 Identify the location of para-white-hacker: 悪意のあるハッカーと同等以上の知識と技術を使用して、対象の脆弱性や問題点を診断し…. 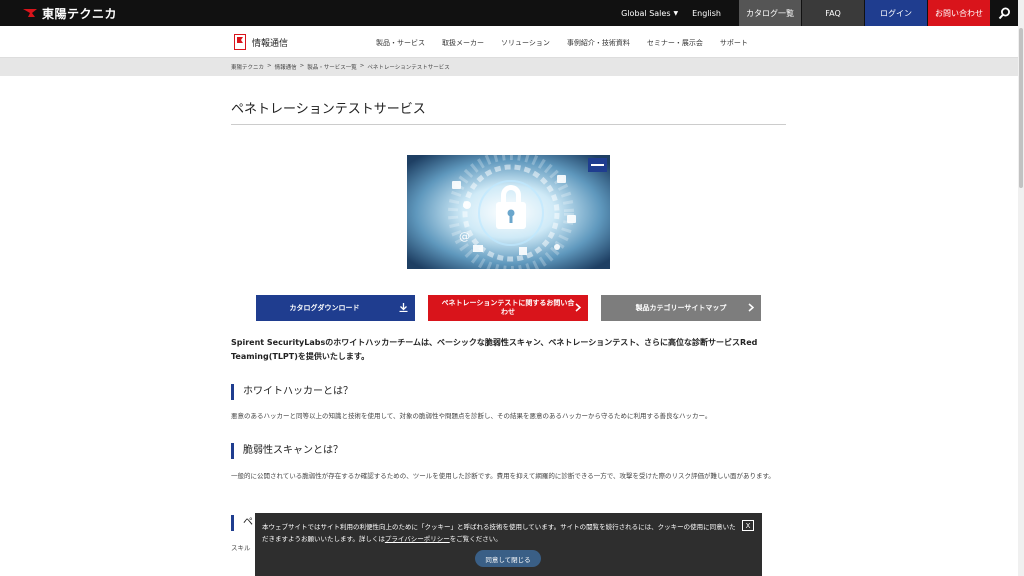
(471, 416).